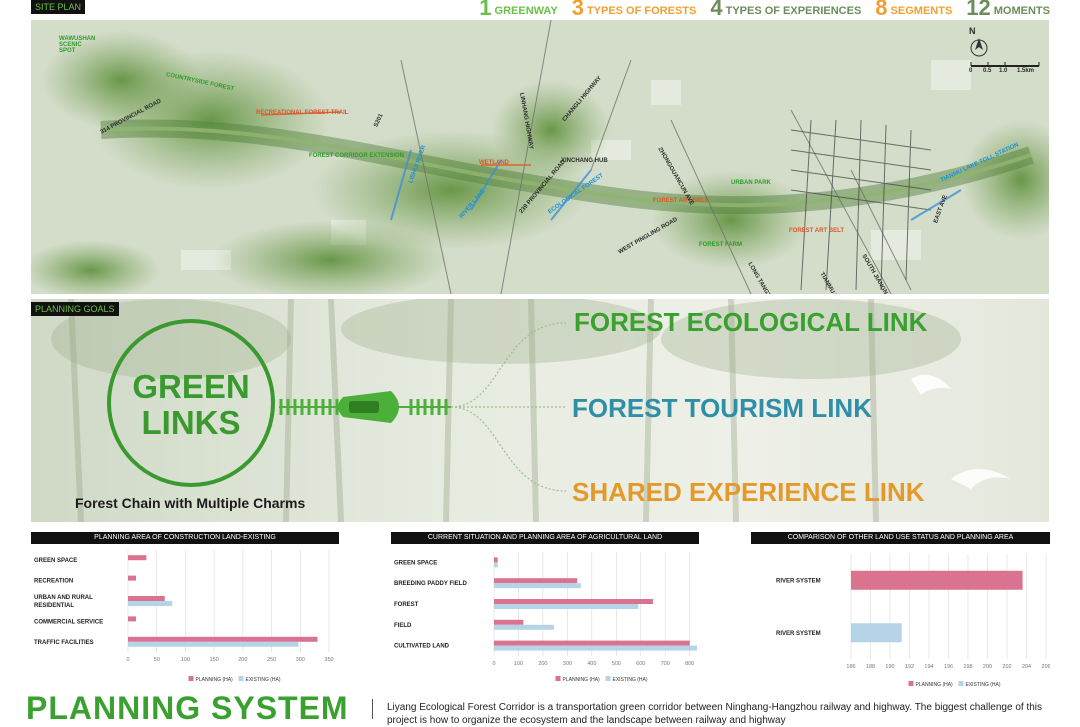 Image resolution: width=1080 pixels, height=727 pixels. What do you see at coordinates (1045, 667) in the screenshot?
I see `x-tick-label: 206` at bounding box center [1045, 667].